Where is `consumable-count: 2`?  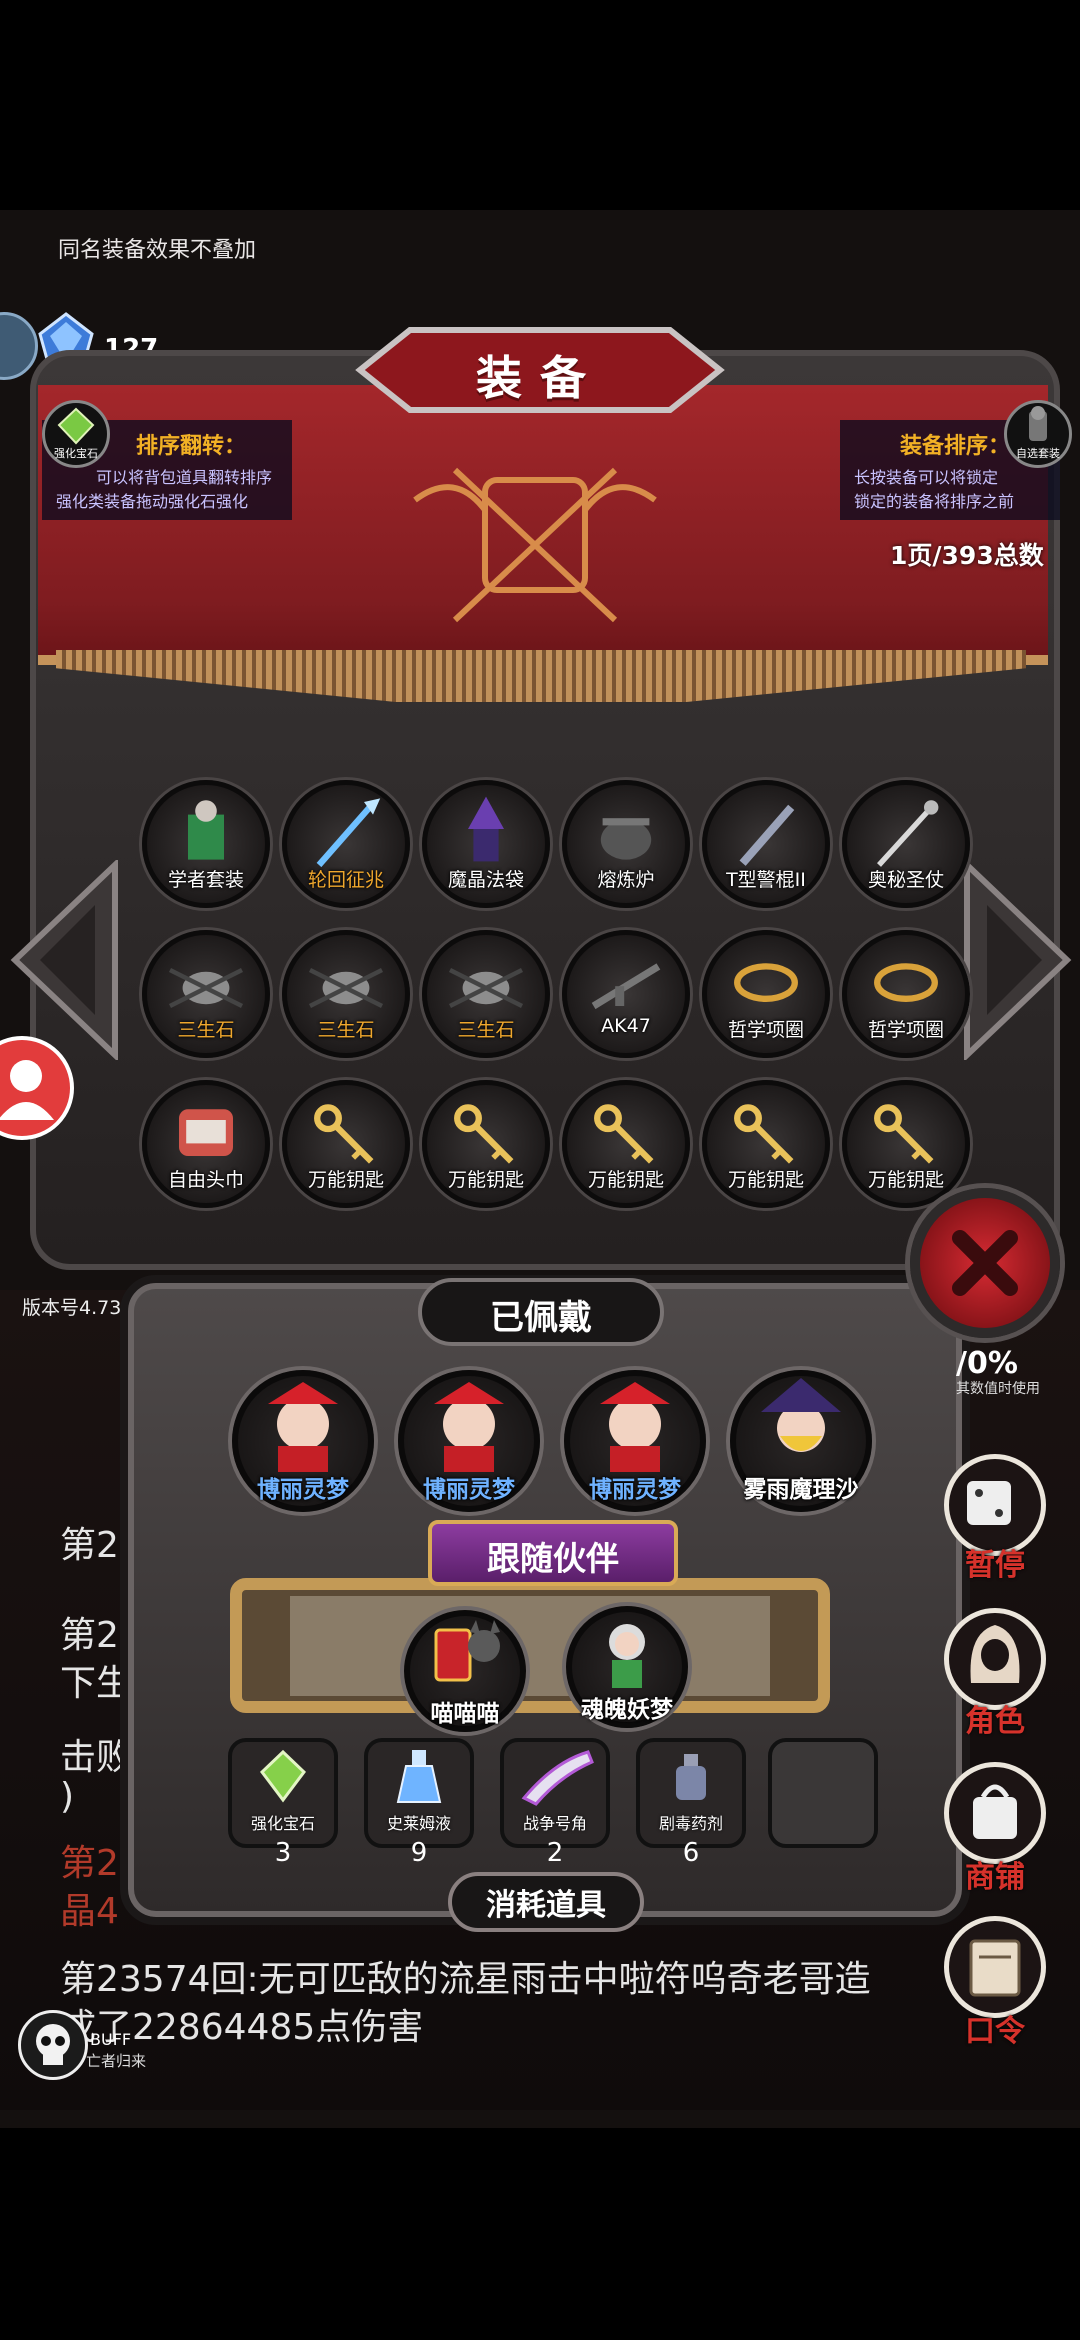
consumable-count: 2 is located at coordinates (555, 1853).